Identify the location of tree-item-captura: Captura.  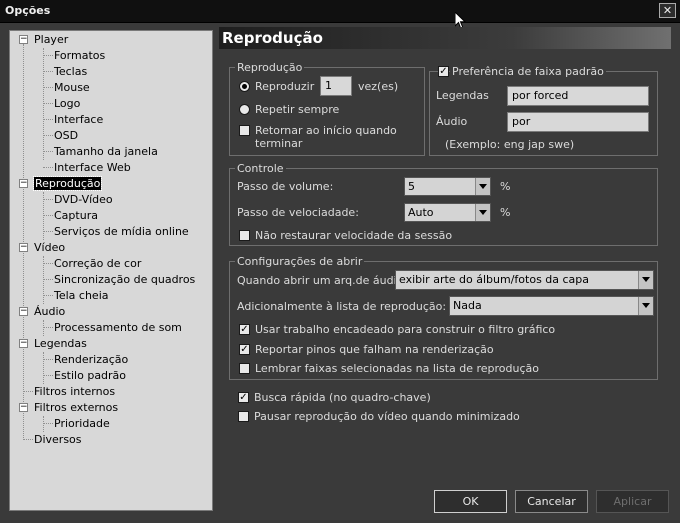
(76, 216).